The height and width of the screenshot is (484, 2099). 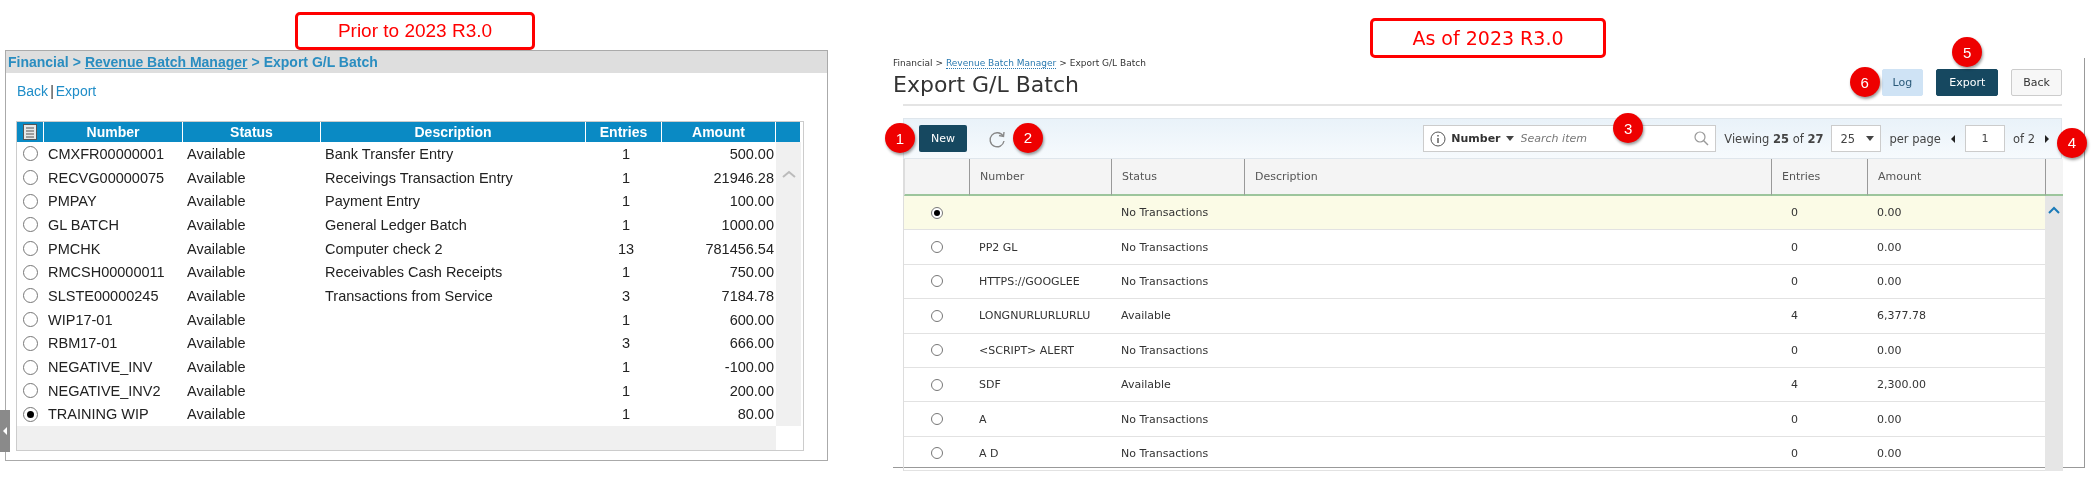 What do you see at coordinates (1001, 63) in the screenshot?
I see `breadcrumb-link: Revenue Batch Manager` at bounding box center [1001, 63].